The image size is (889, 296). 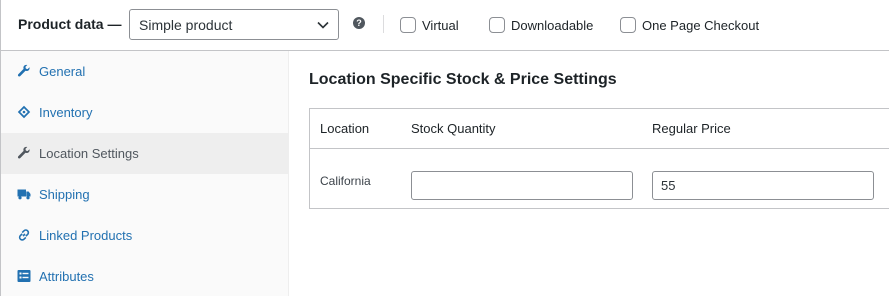 I want to click on virtual-checkbox: Virtual, so click(x=429, y=25).